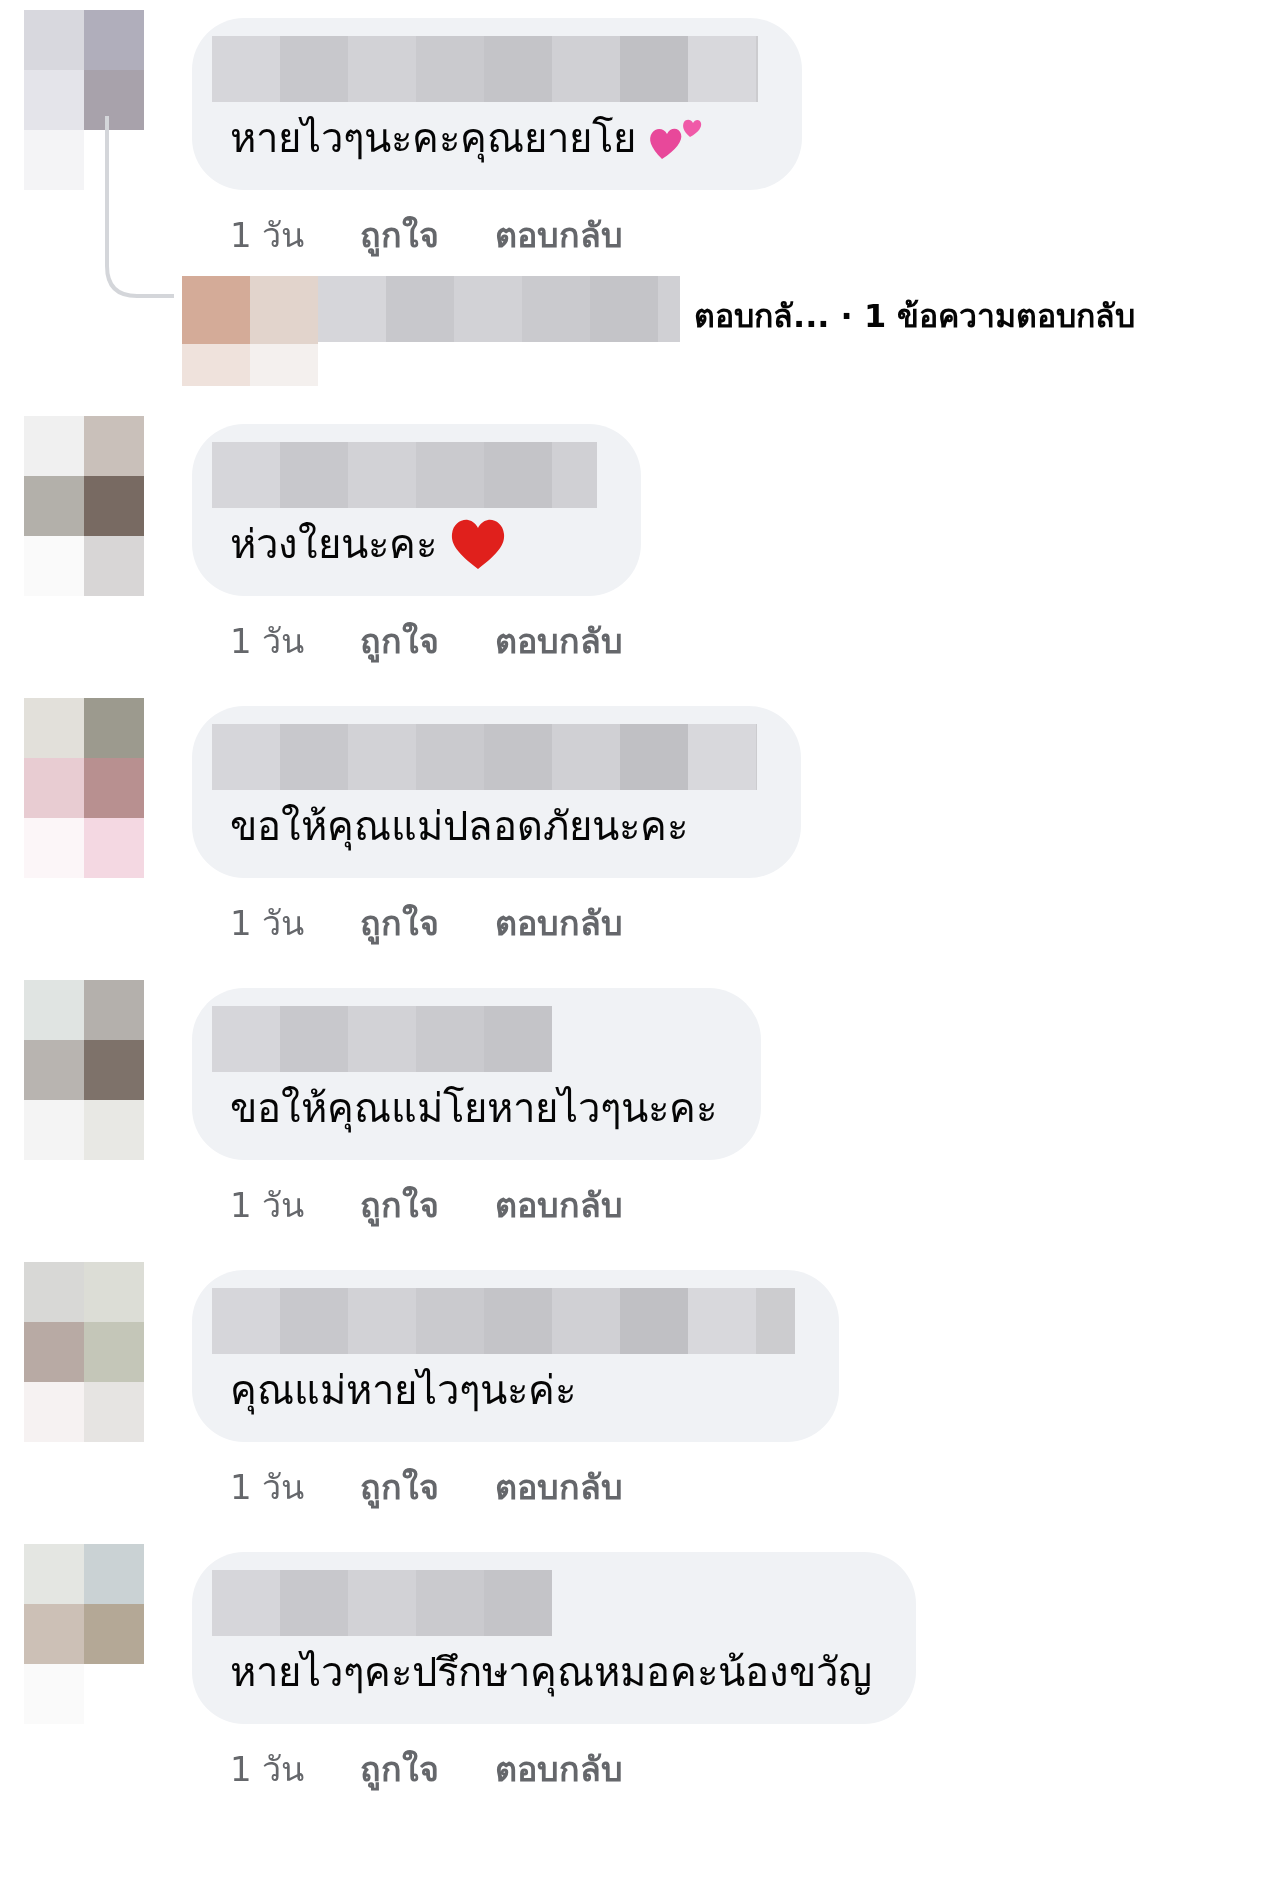 Image resolution: width=1280 pixels, height=1892 pixels. What do you see at coordinates (433, 139) in the screenshot?
I see `comment-text: หายไวๆนะคะคุณยายโย` at bounding box center [433, 139].